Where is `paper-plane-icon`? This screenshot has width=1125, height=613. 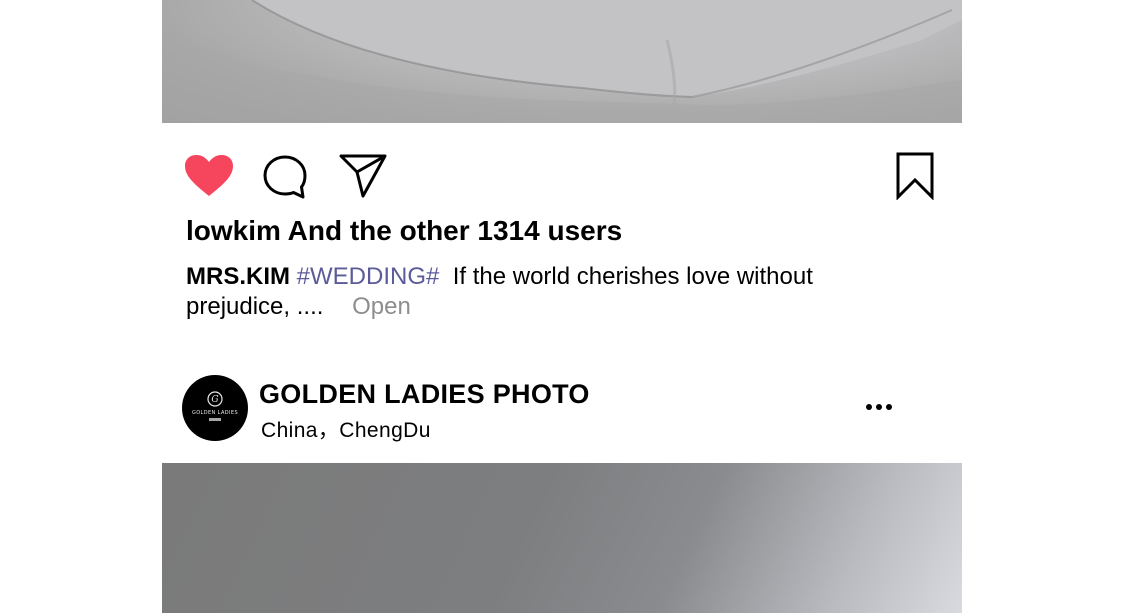 paper-plane-icon is located at coordinates (363, 176).